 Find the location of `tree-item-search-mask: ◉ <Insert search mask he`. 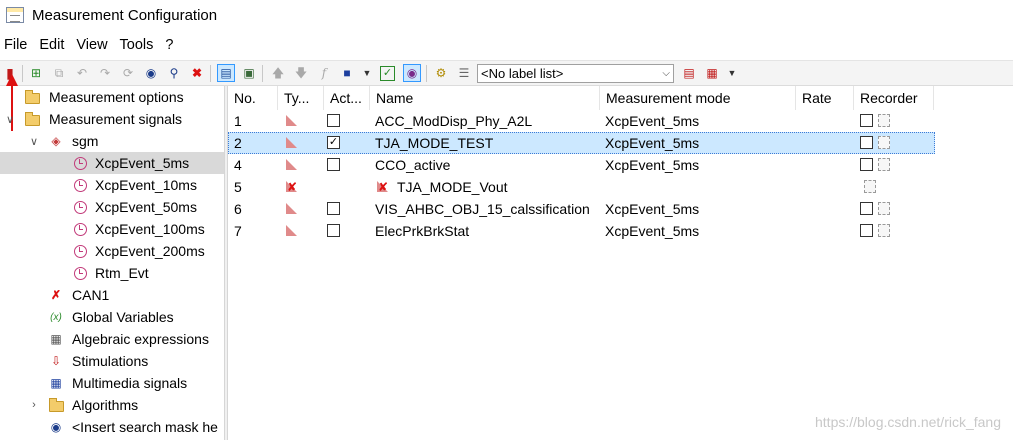

tree-item-search-mask: ◉ <Insert search mask he is located at coordinates (112, 427).